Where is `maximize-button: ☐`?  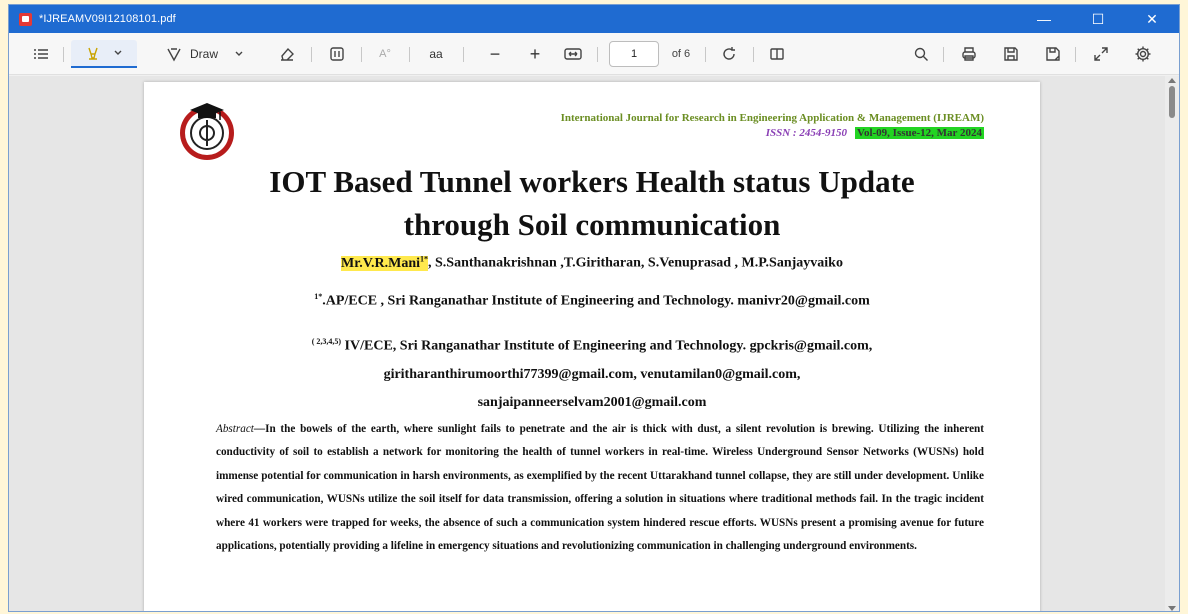 maximize-button: ☐ is located at coordinates (1098, 19).